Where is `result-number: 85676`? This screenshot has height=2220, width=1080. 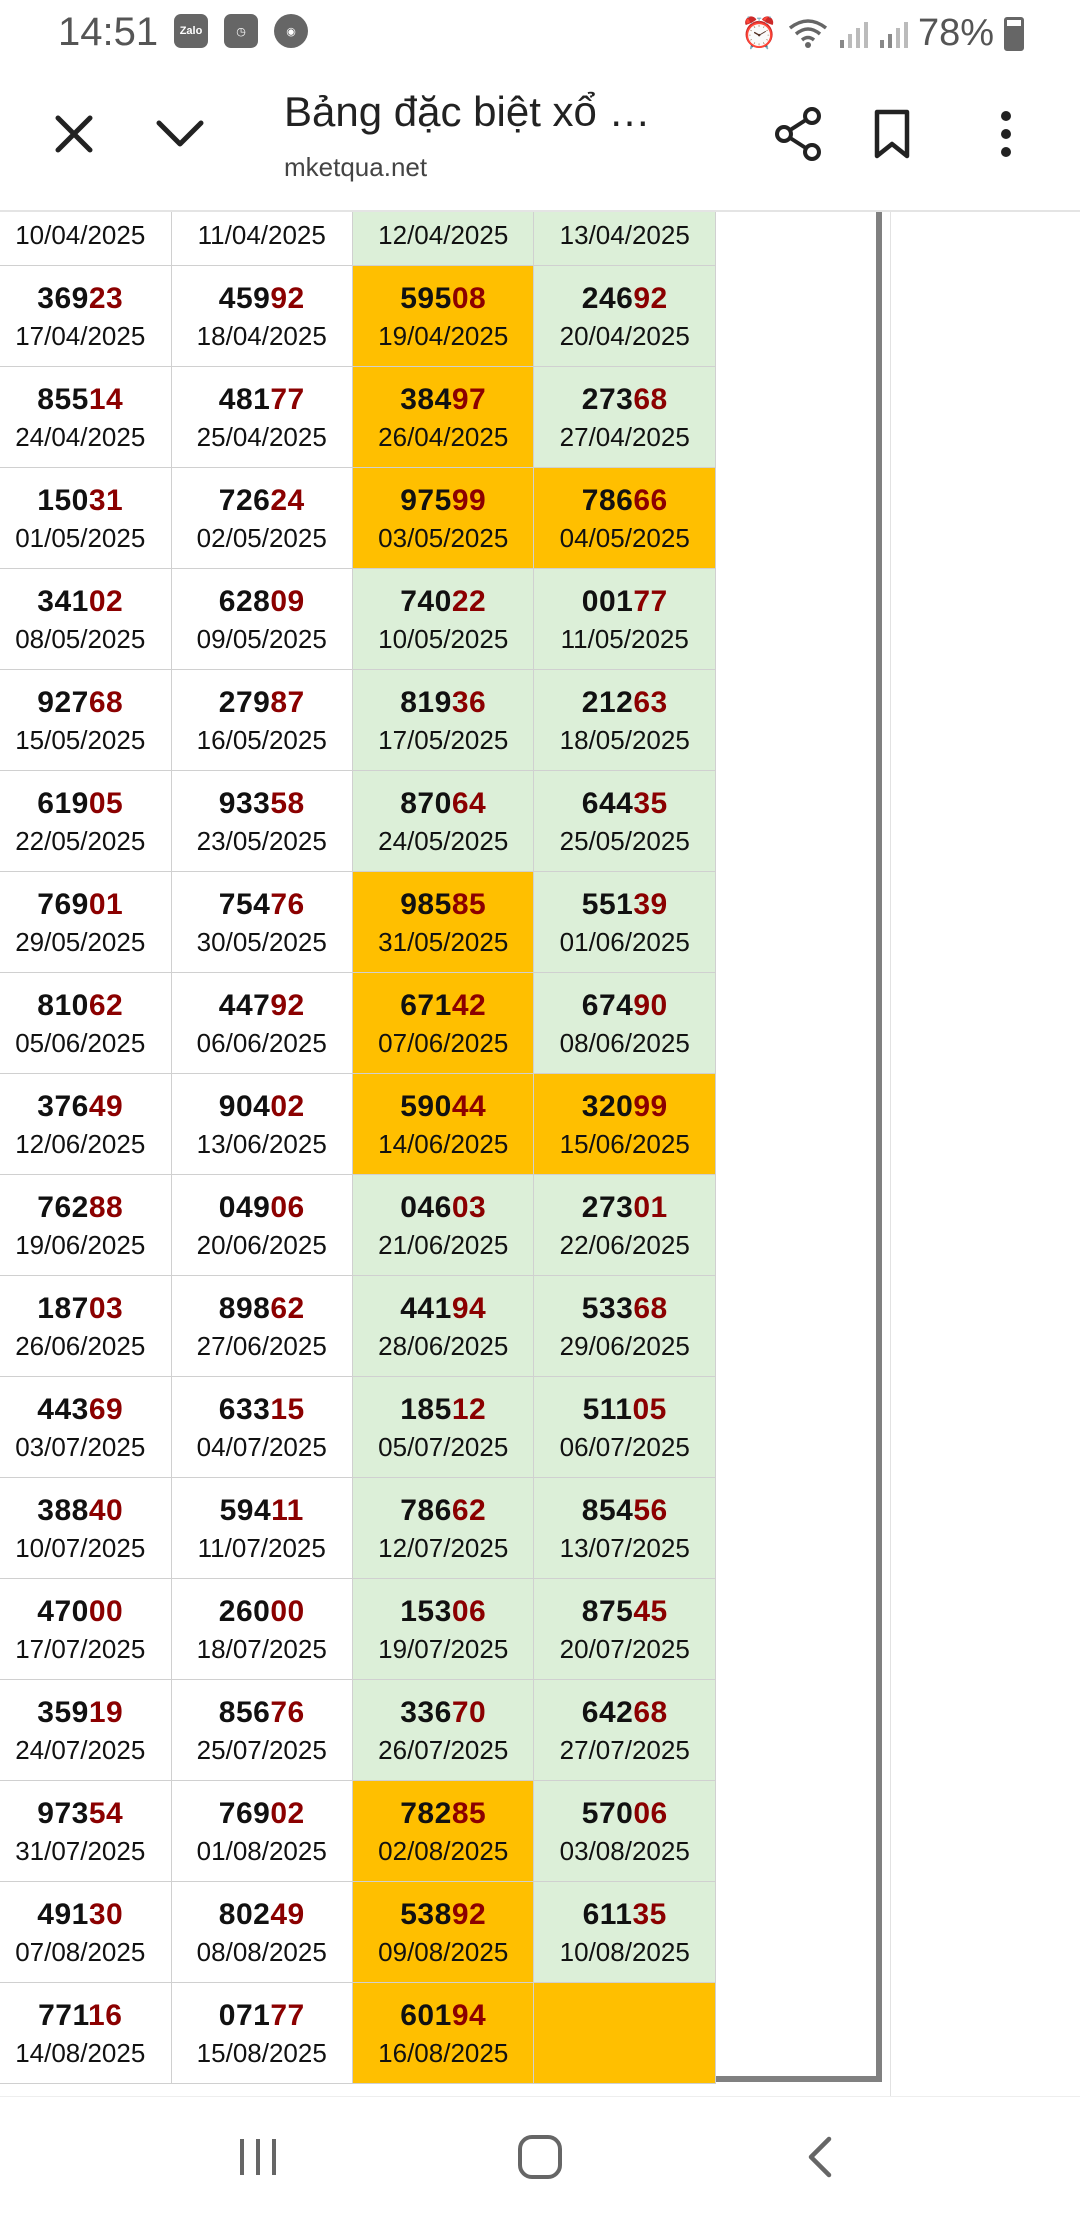 result-number: 85676 is located at coordinates (262, 1712).